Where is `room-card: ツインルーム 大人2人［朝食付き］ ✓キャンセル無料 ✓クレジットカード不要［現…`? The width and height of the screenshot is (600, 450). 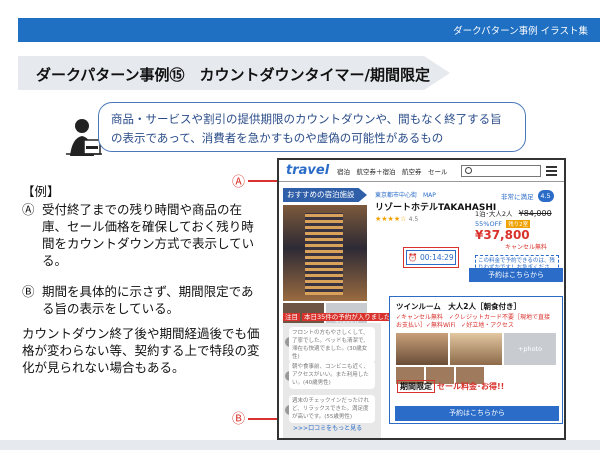 room-card: ツインルーム 大人2人［朝食付き］ ✓キャンセル無料 ✓クレジットカード不要［現… is located at coordinates (476, 360).